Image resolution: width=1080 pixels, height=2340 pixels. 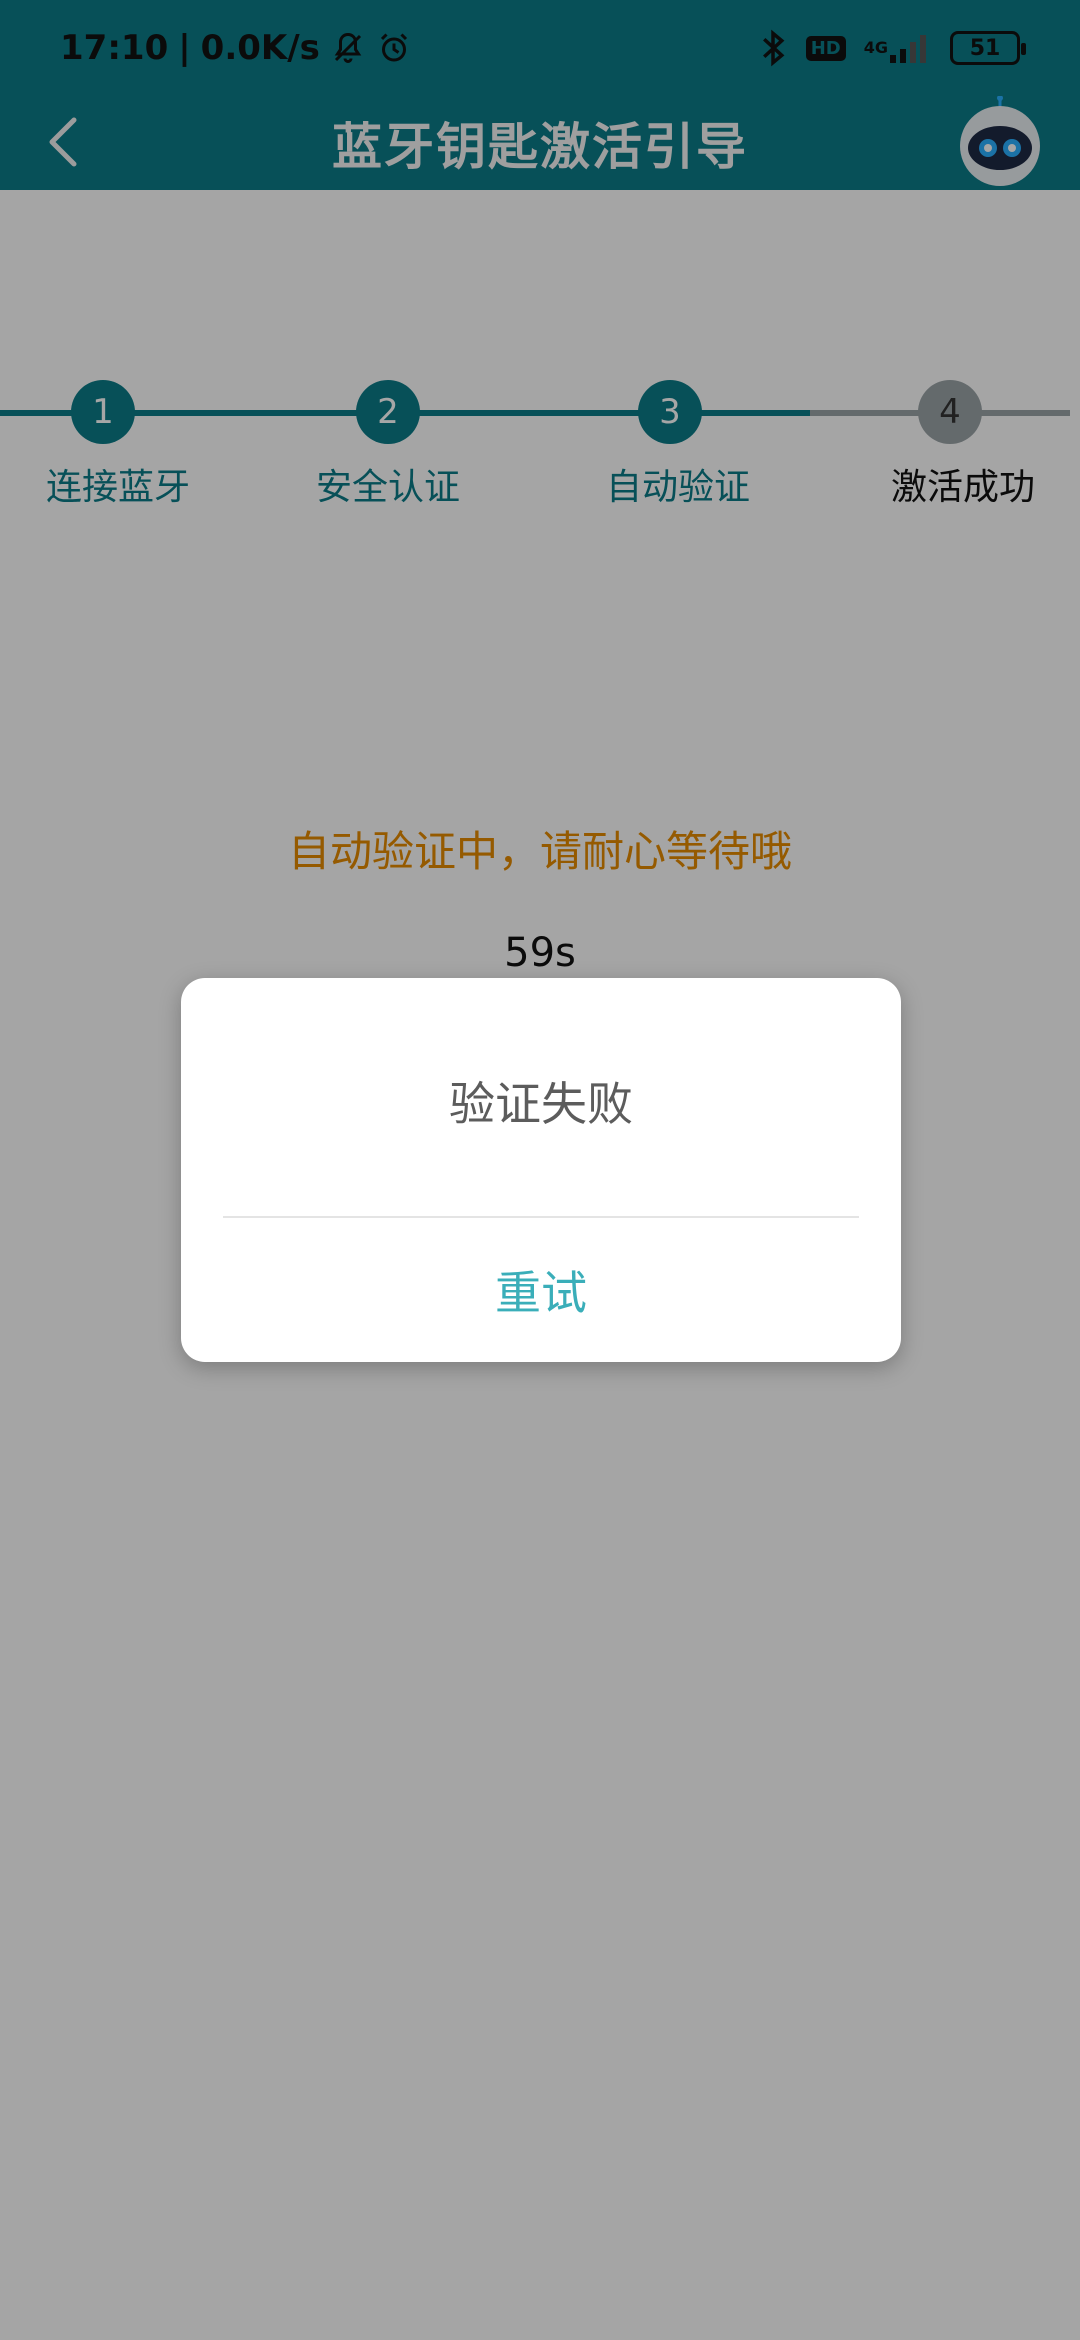 What do you see at coordinates (541, 1170) in the screenshot?
I see `verification-failed-dialog: 验证失败 重试` at bounding box center [541, 1170].